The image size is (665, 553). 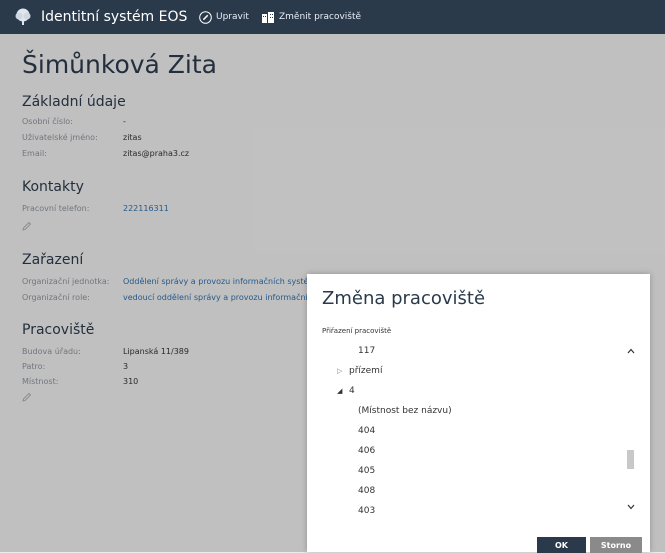 I want to click on tree-item: 408, so click(x=366, y=491).